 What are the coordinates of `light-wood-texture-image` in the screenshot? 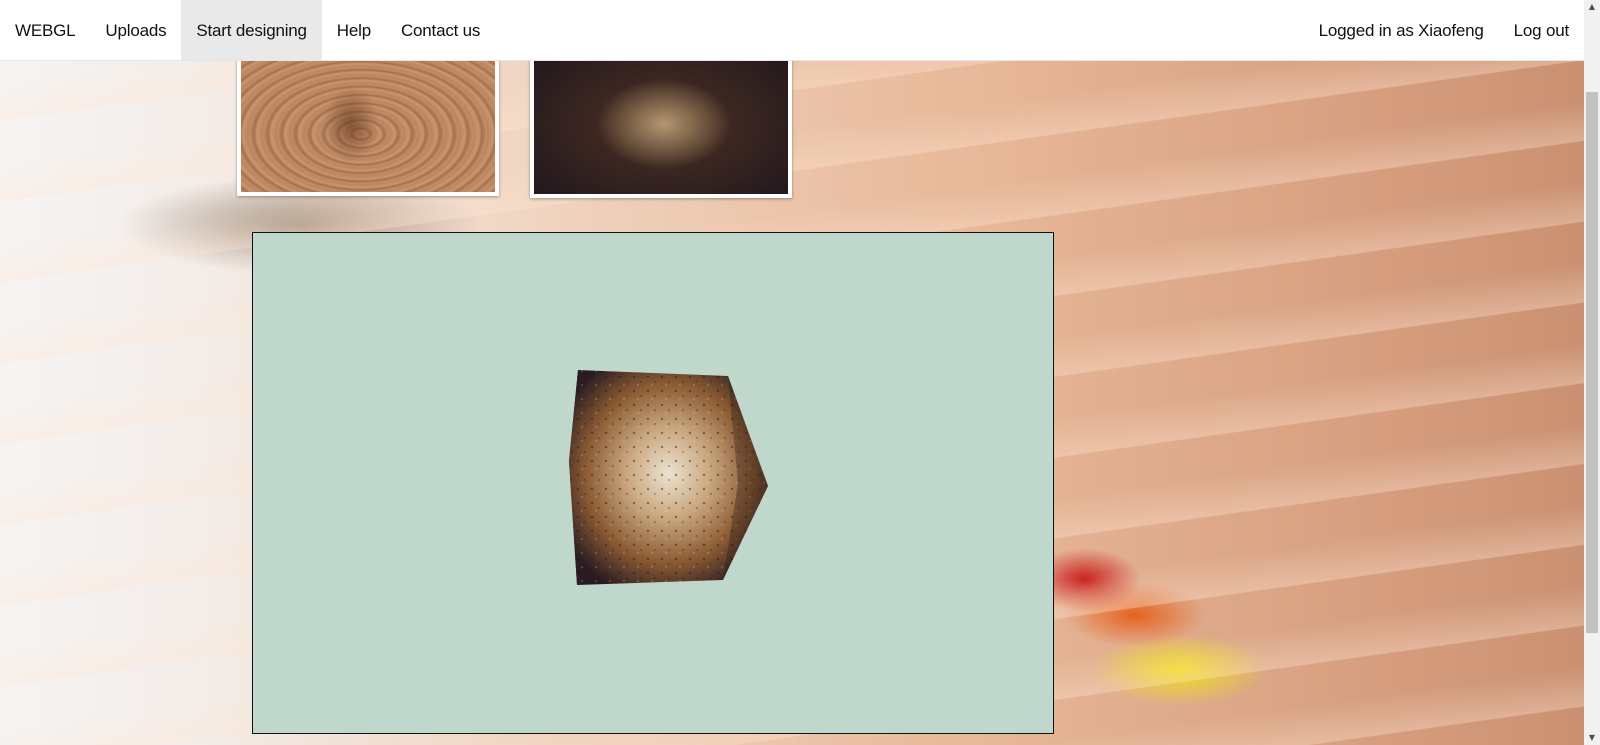 It's located at (368, 123).